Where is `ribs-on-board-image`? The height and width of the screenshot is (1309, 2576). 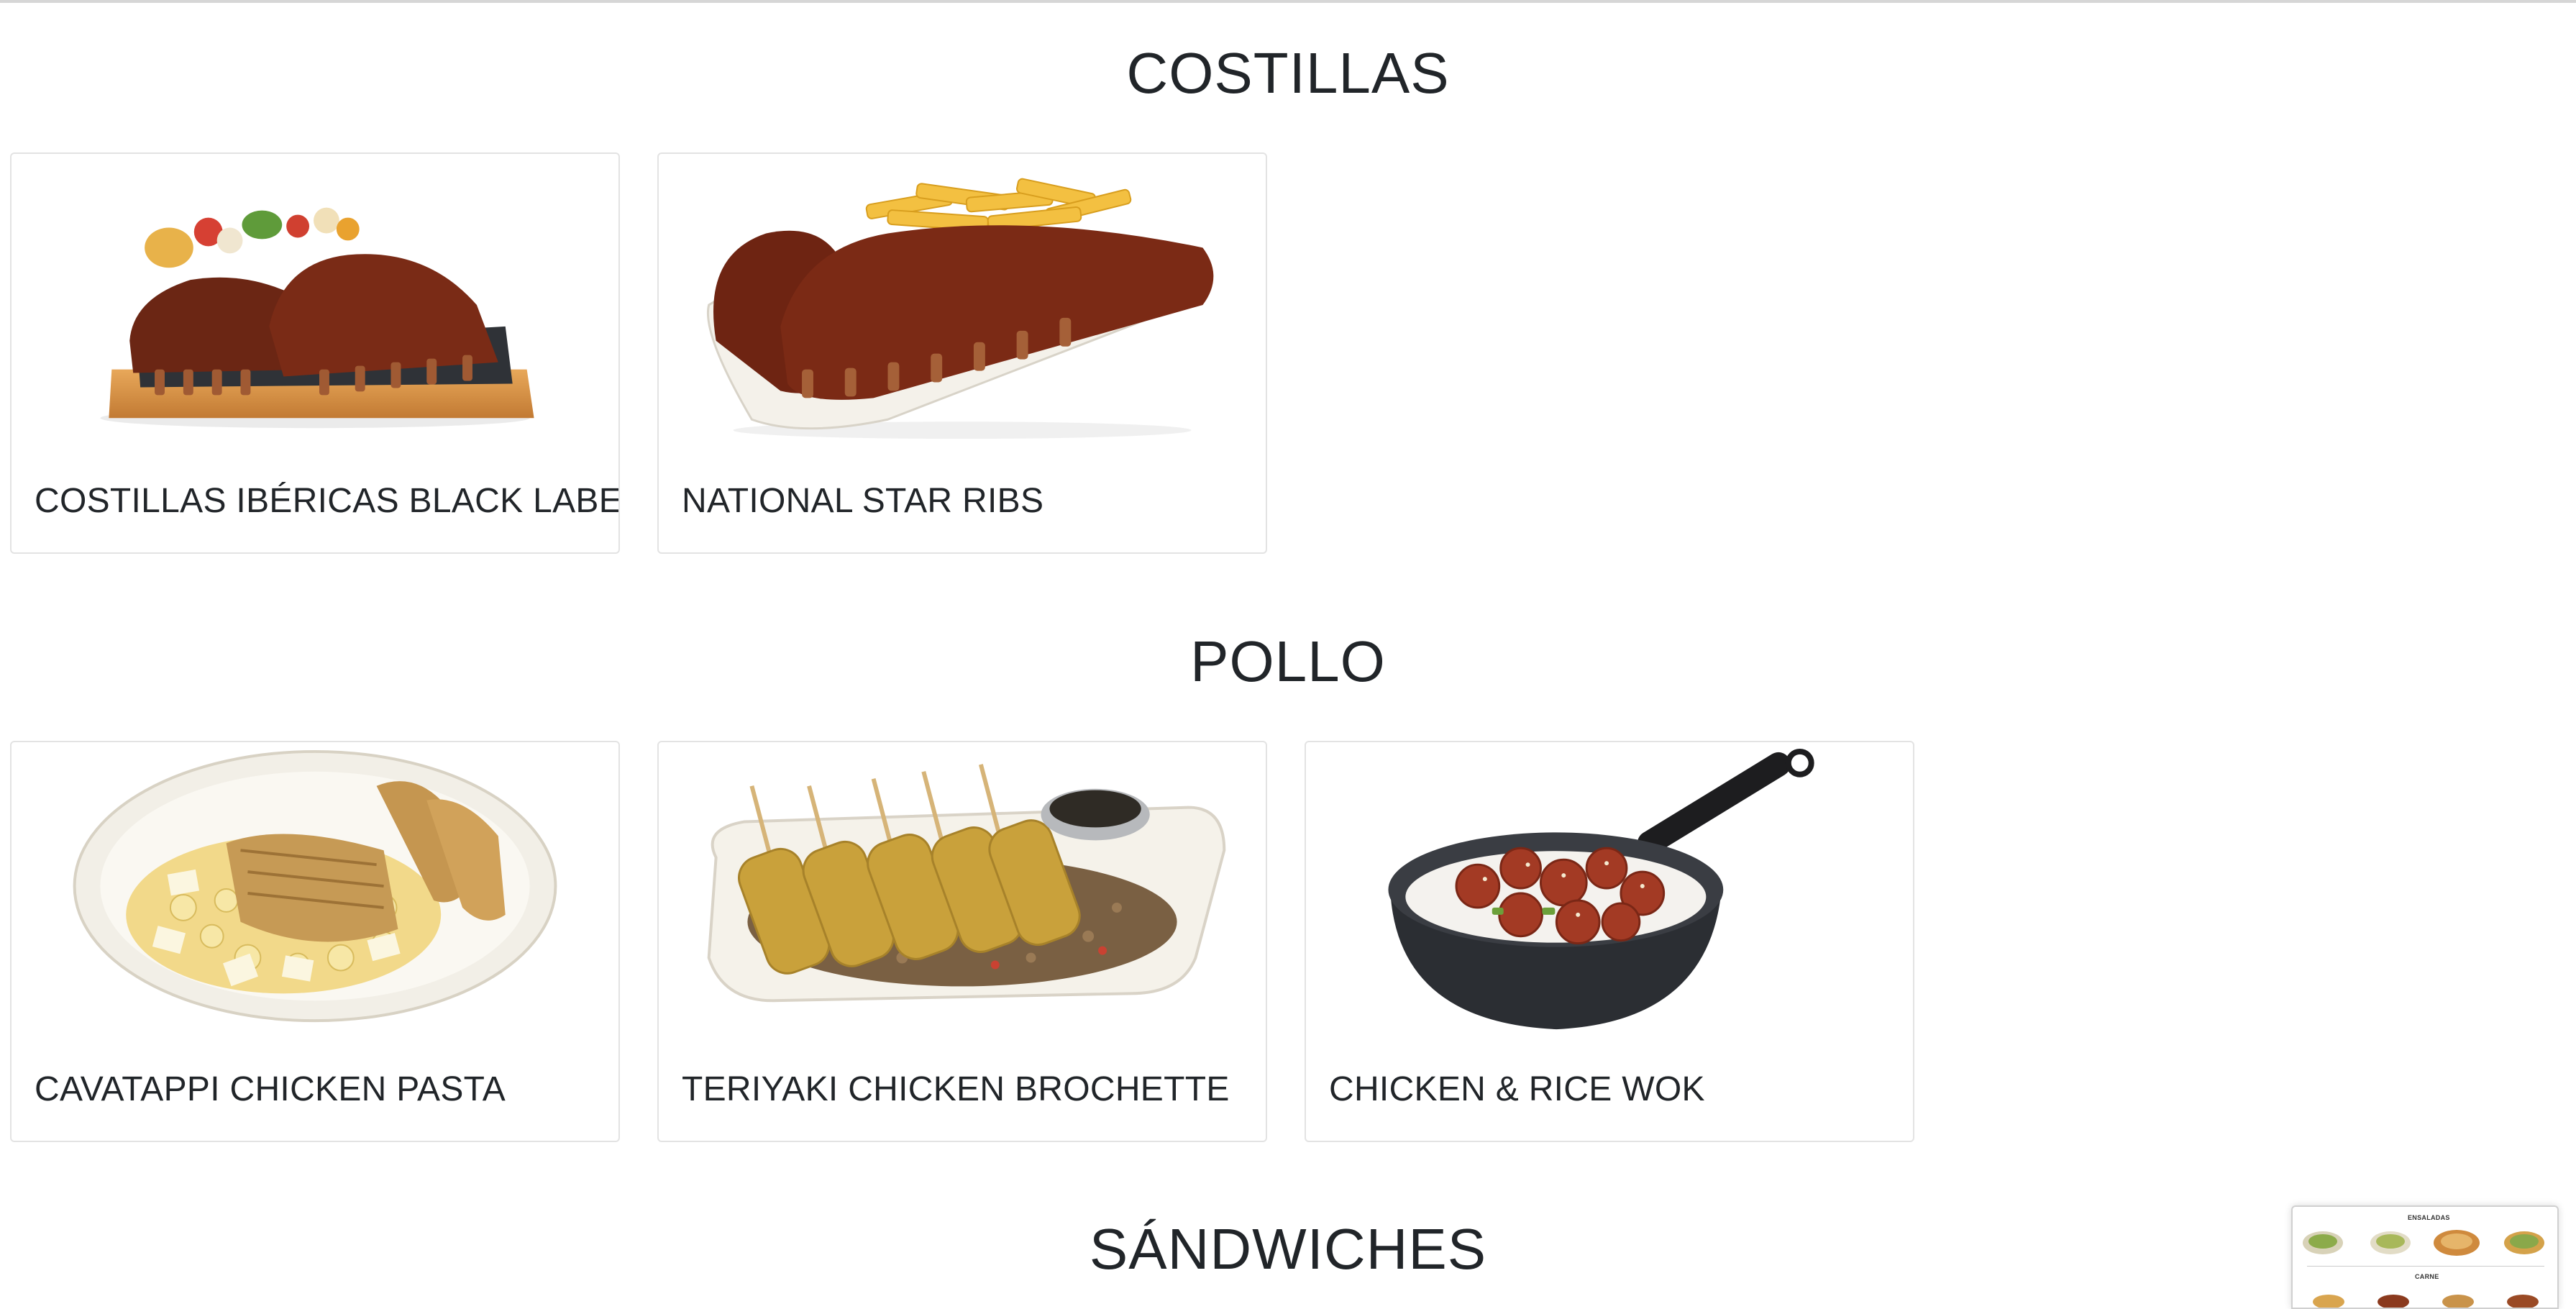
ribs-on-board-image is located at coordinates (317, 318).